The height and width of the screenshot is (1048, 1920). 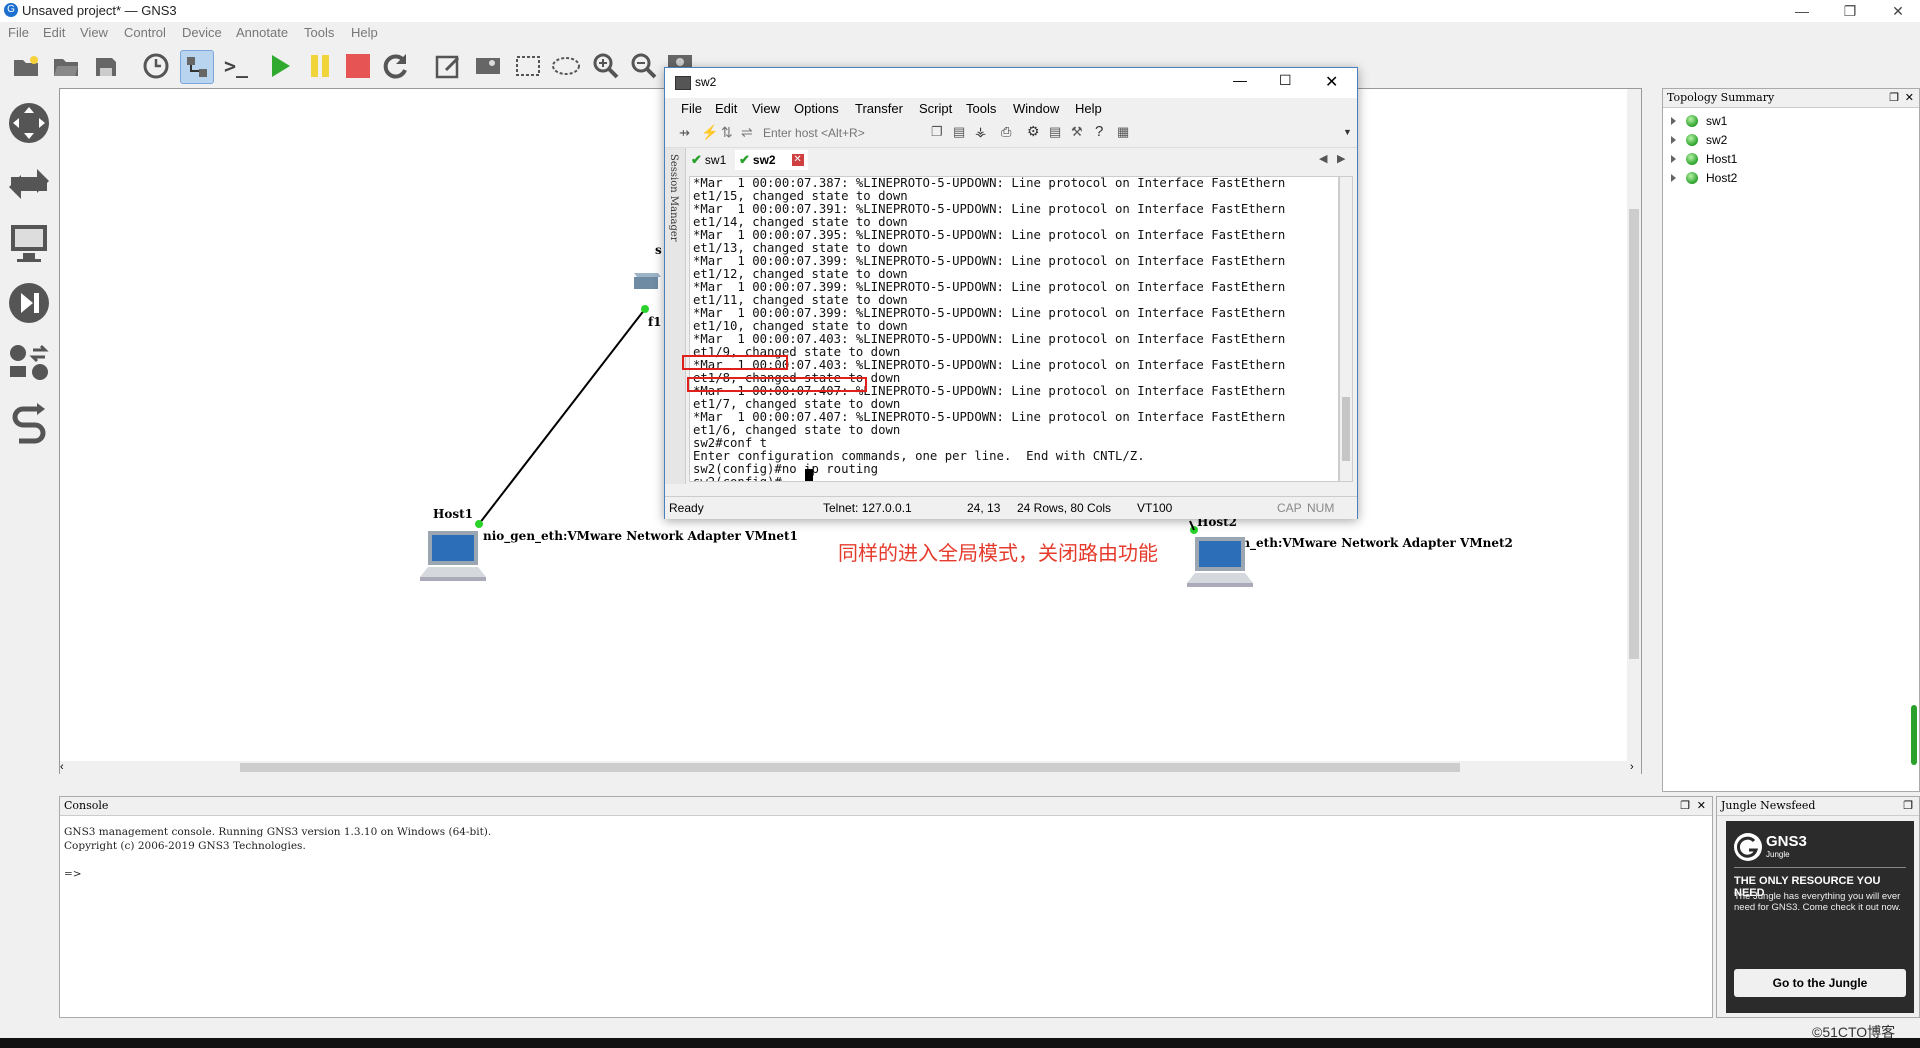 What do you see at coordinates (708, 160) in the screenshot?
I see `tab-sw1: ✔ sw1` at bounding box center [708, 160].